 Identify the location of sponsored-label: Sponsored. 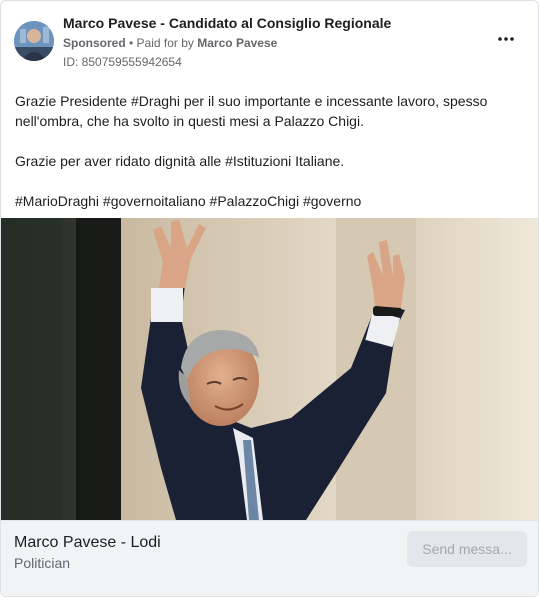
(94, 43).